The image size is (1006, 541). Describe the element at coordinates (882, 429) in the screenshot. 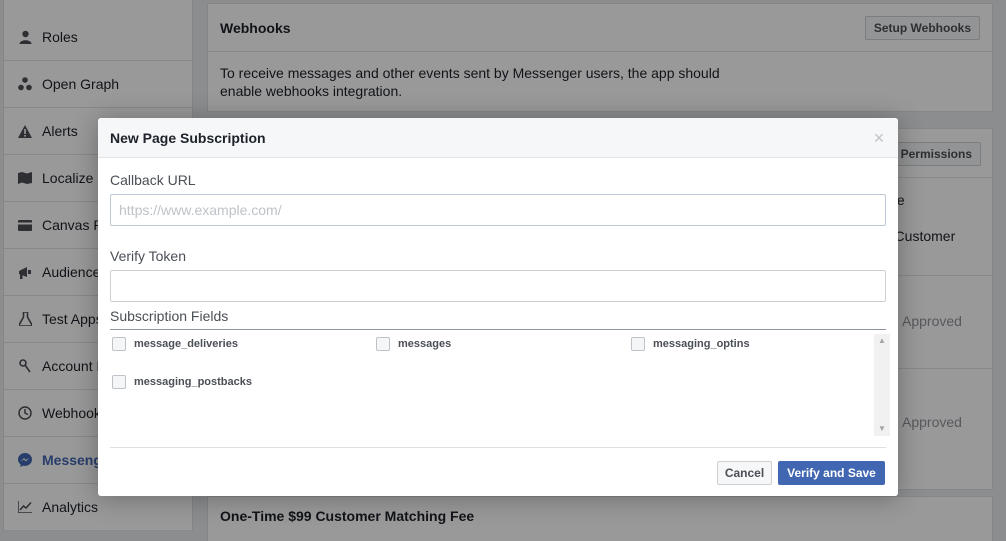

I see `scroll-down-icon: ▼` at that location.